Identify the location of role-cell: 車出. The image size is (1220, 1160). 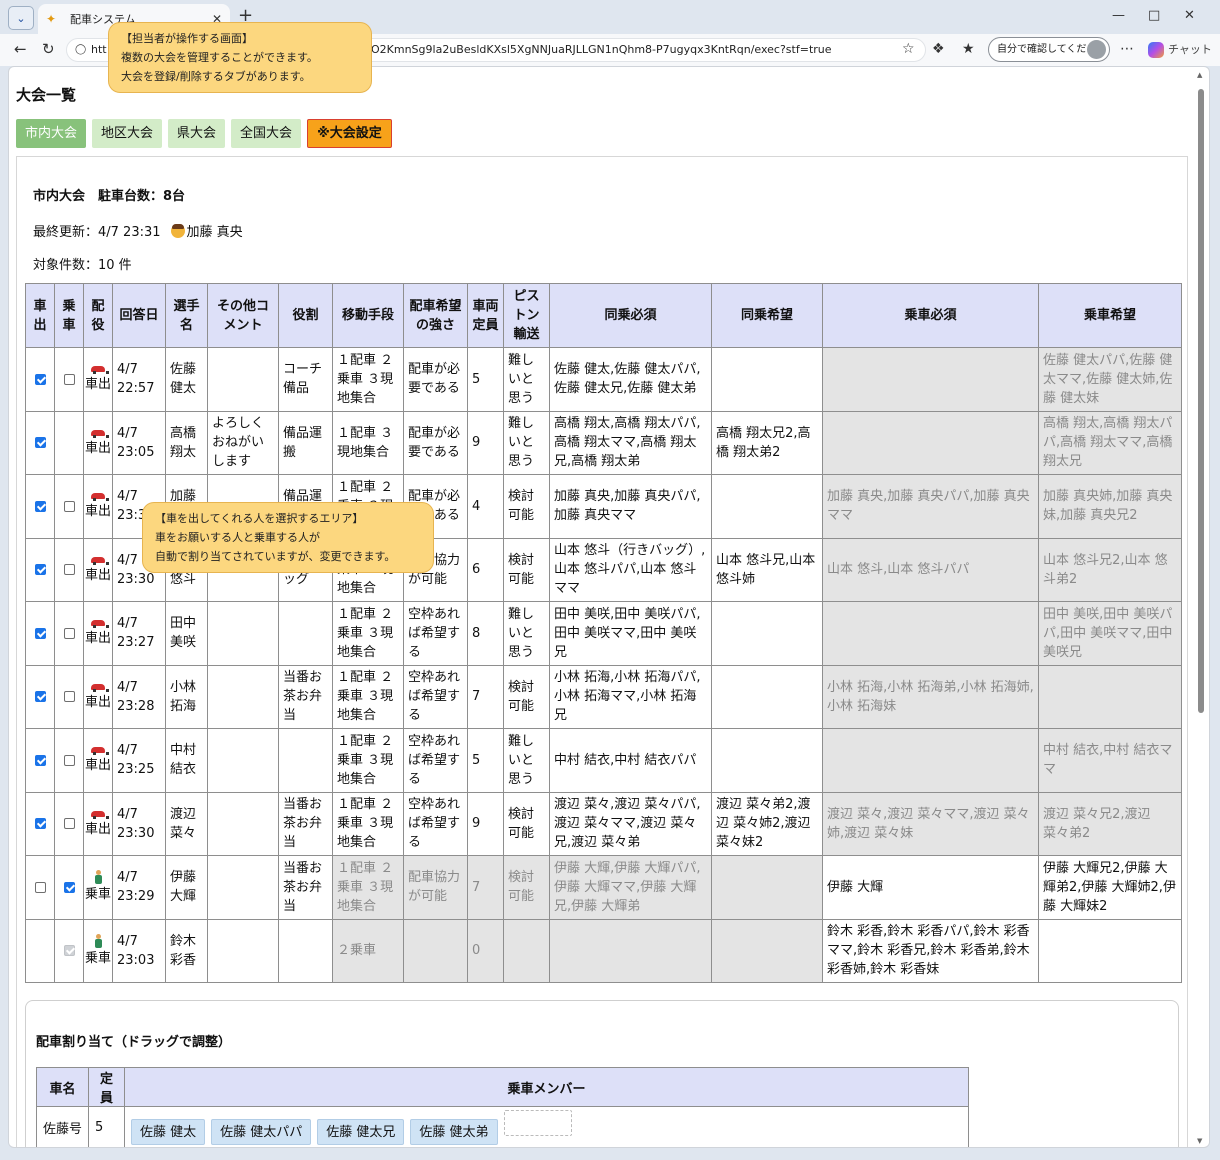
(98, 569).